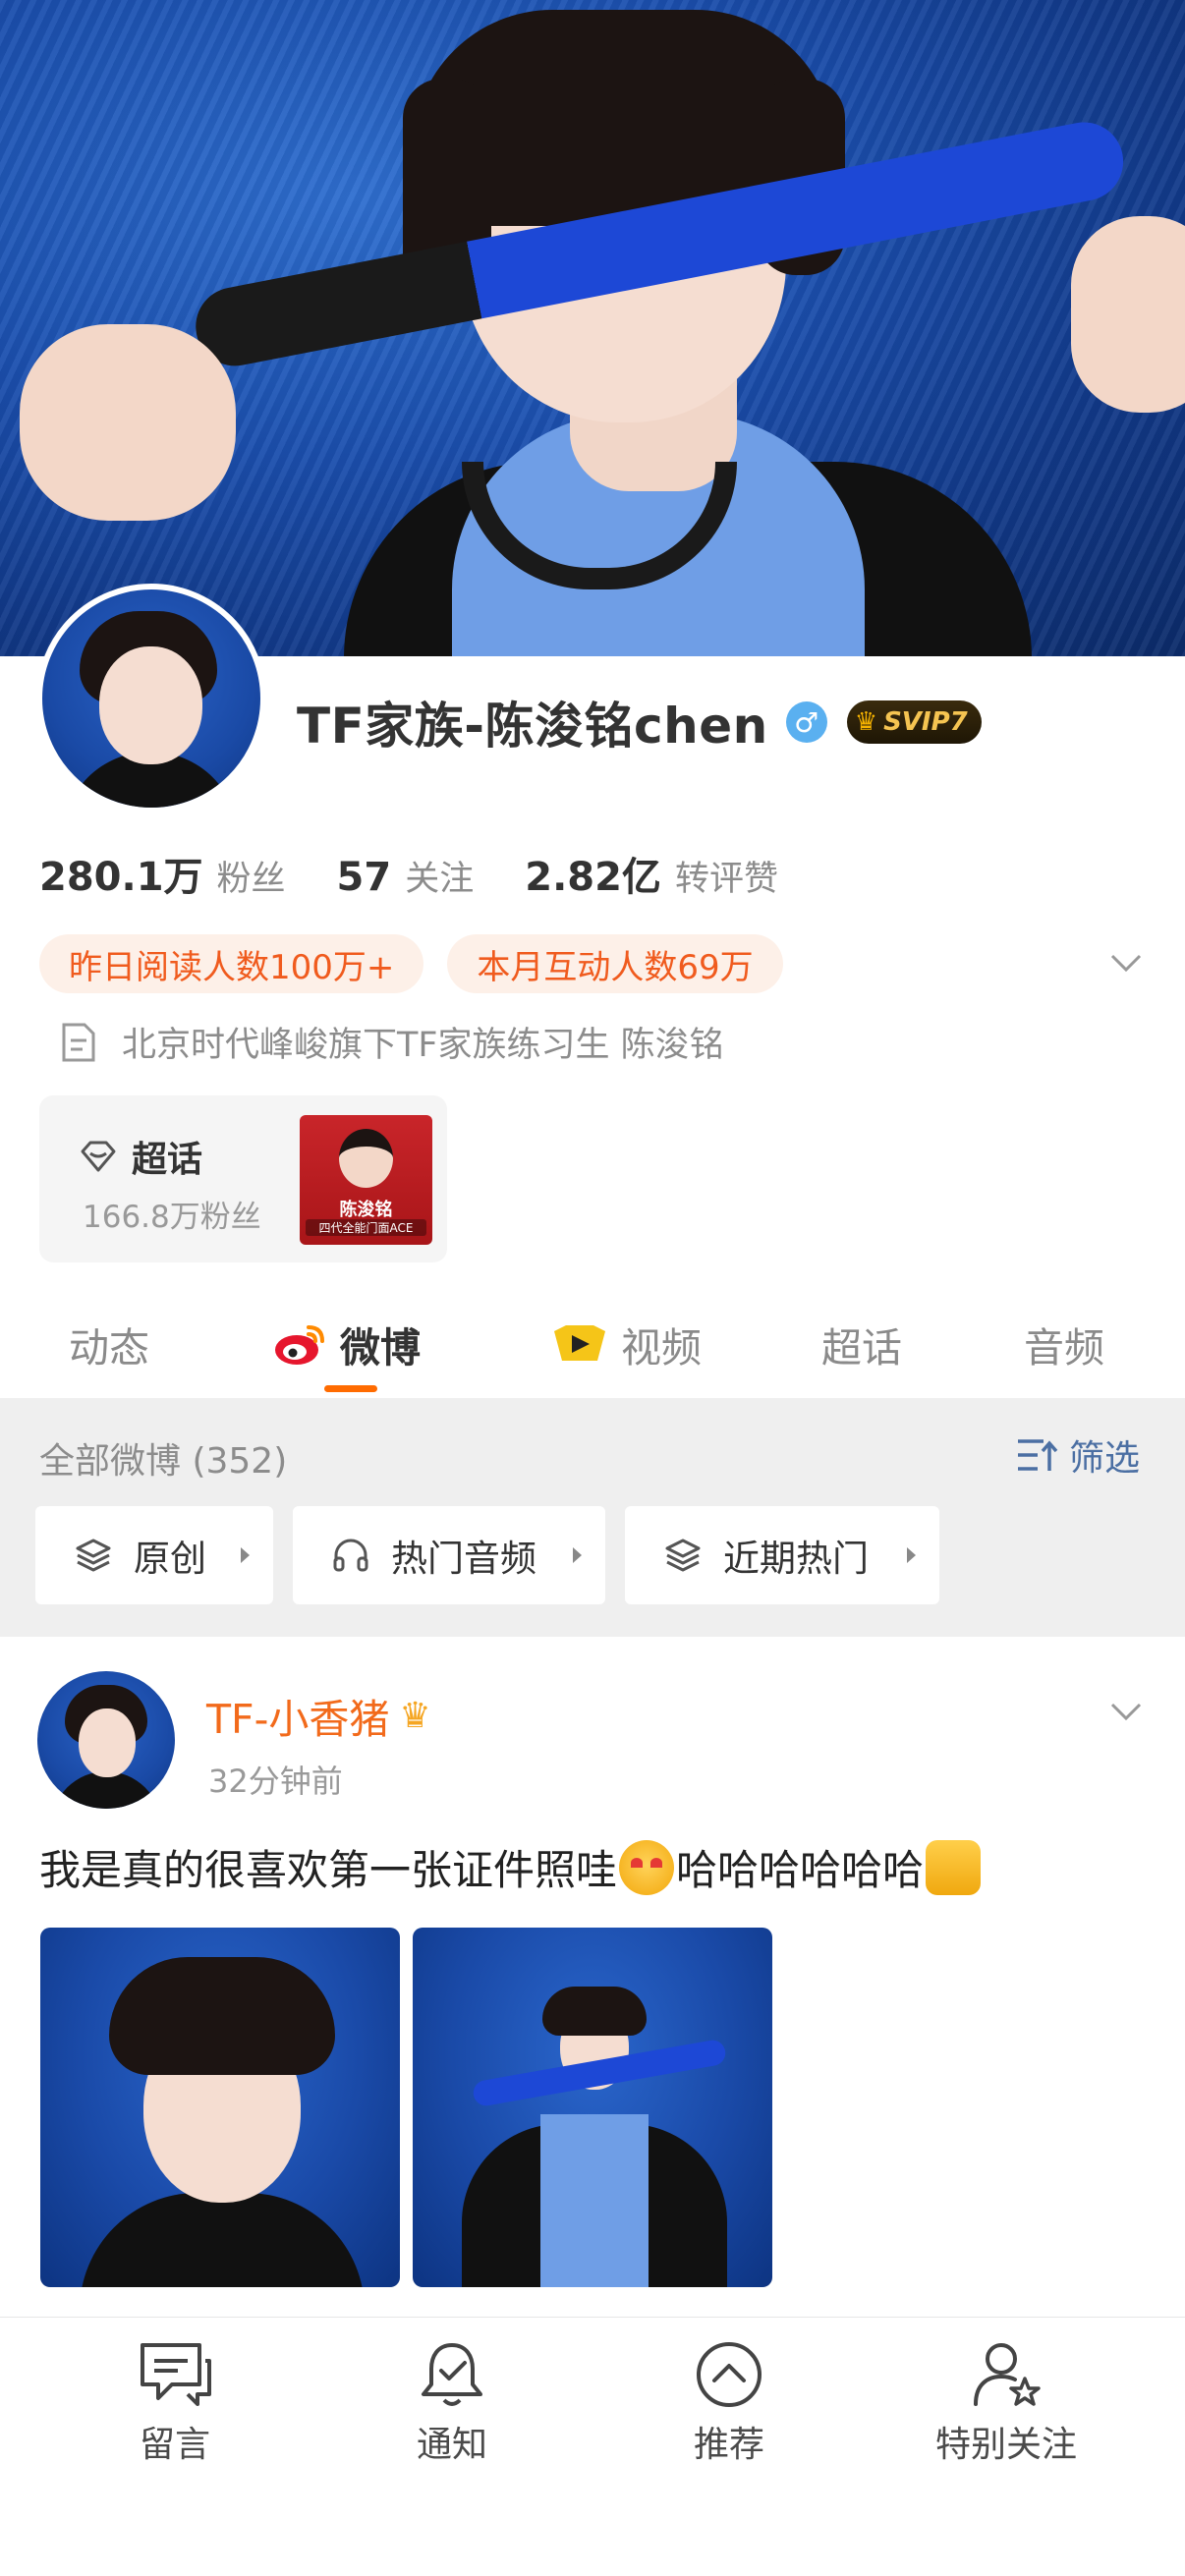  I want to click on chip-hot-audio: 热门音频, so click(449, 1555).